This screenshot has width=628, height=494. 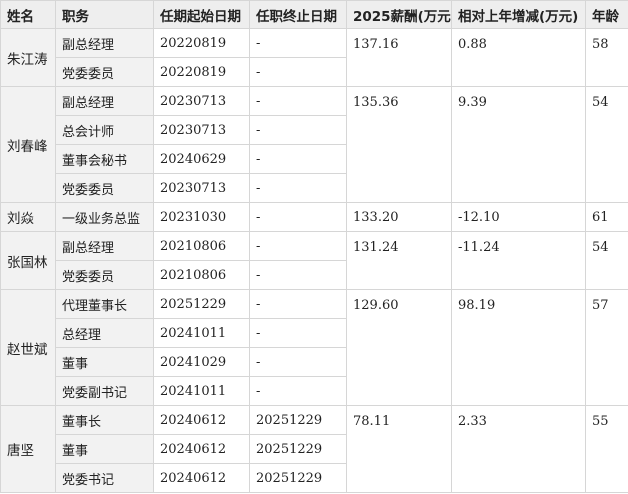 What do you see at coordinates (606, 14) in the screenshot?
I see `header-age: 年龄` at bounding box center [606, 14].